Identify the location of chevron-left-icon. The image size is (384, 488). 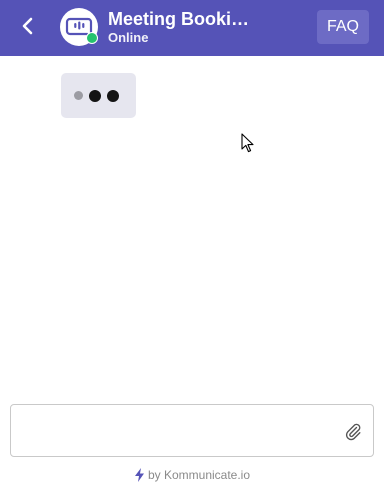
(27, 26).